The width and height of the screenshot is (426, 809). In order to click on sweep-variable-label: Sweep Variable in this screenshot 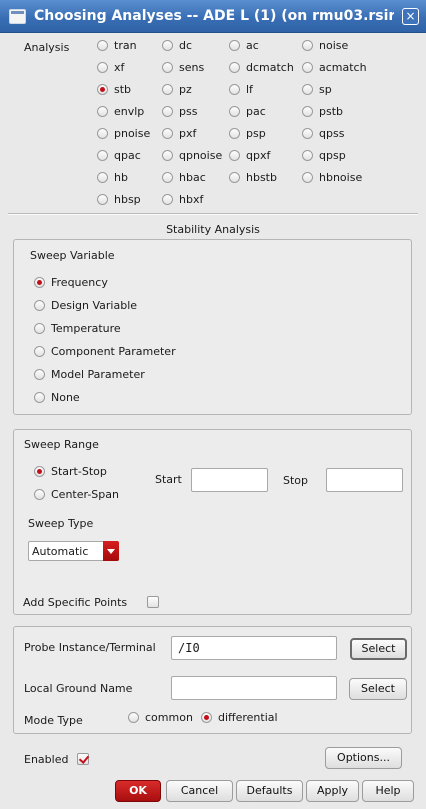, I will do `click(72, 255)`.